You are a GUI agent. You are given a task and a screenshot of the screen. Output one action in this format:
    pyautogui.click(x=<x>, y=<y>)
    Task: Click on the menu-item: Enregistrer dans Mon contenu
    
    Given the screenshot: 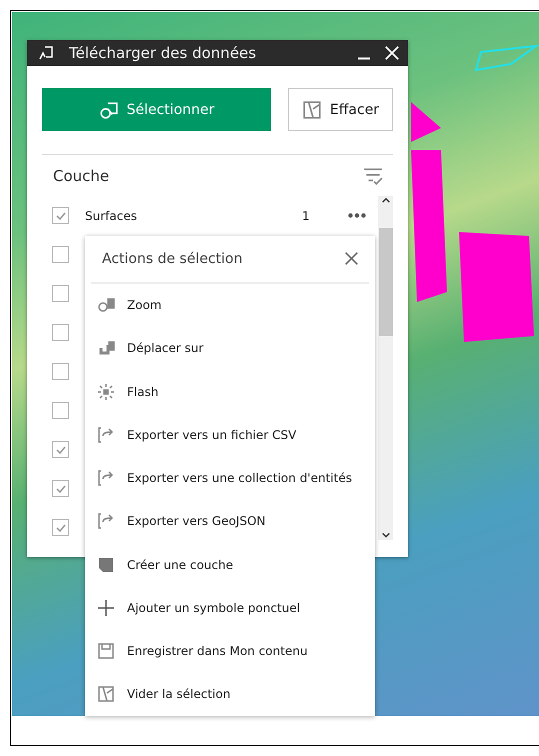 What is the action you would take?
    pyautogui.click(x=230, y=651)
    